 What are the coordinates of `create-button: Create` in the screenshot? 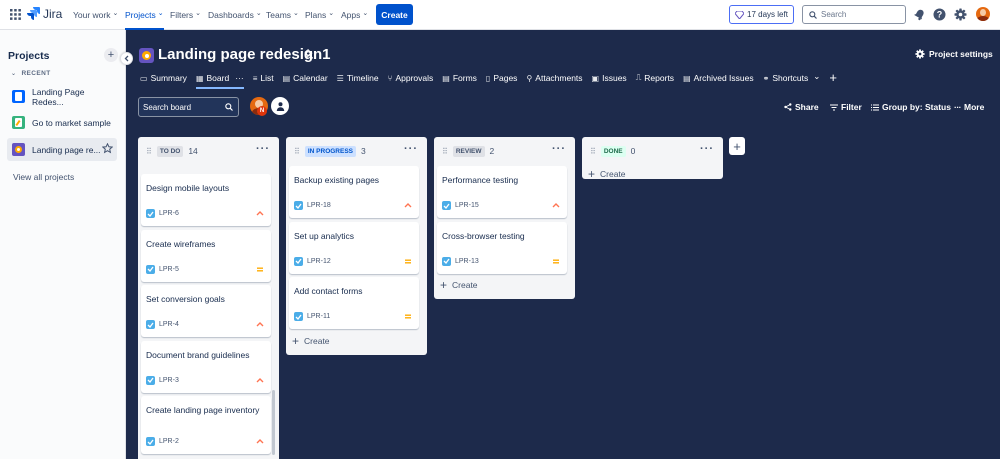 It's located at (394, 14).